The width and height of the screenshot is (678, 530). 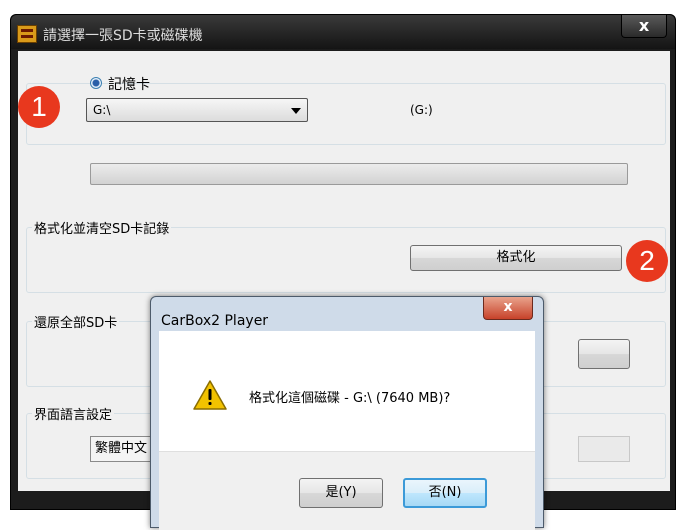 I want to click on chevron-down-icon, so click(x=296, y=111).